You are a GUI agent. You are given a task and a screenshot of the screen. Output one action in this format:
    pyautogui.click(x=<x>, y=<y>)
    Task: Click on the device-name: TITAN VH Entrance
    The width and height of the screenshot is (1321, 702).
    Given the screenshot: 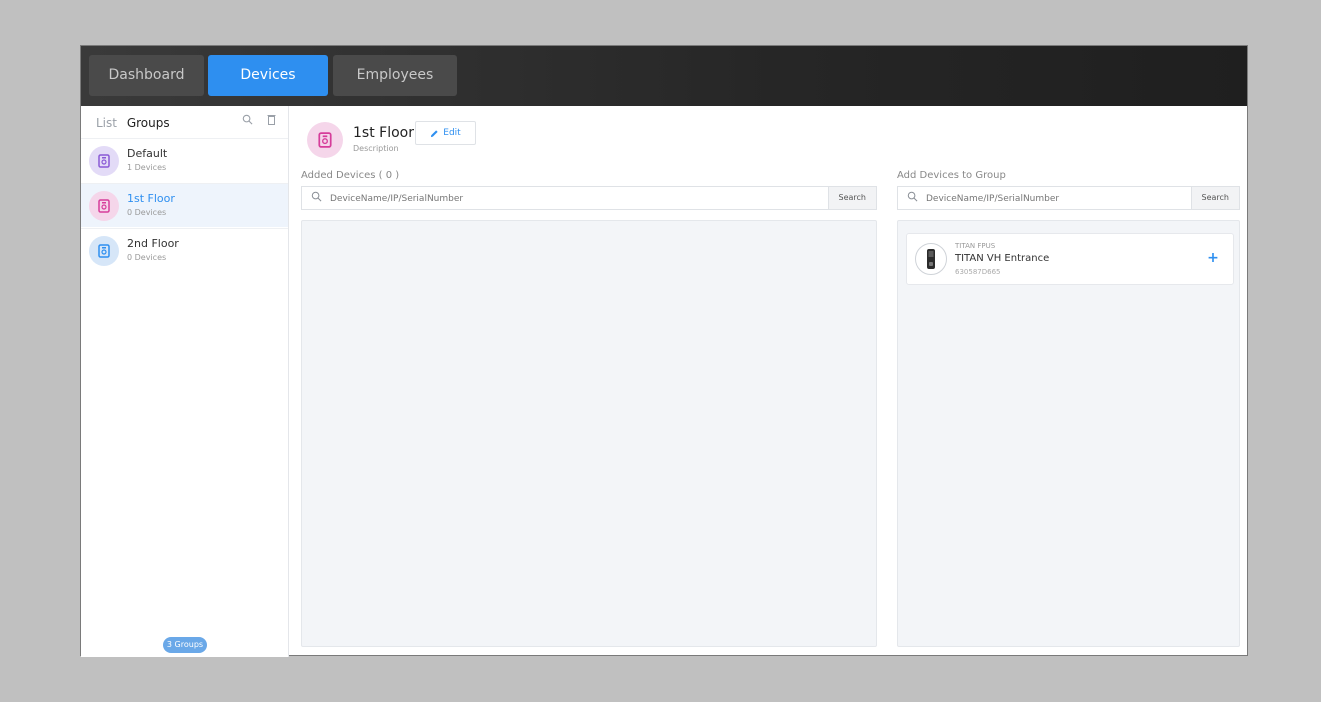 What is the action you would take?
    pyautogui.click(x=1002, y=258)
    